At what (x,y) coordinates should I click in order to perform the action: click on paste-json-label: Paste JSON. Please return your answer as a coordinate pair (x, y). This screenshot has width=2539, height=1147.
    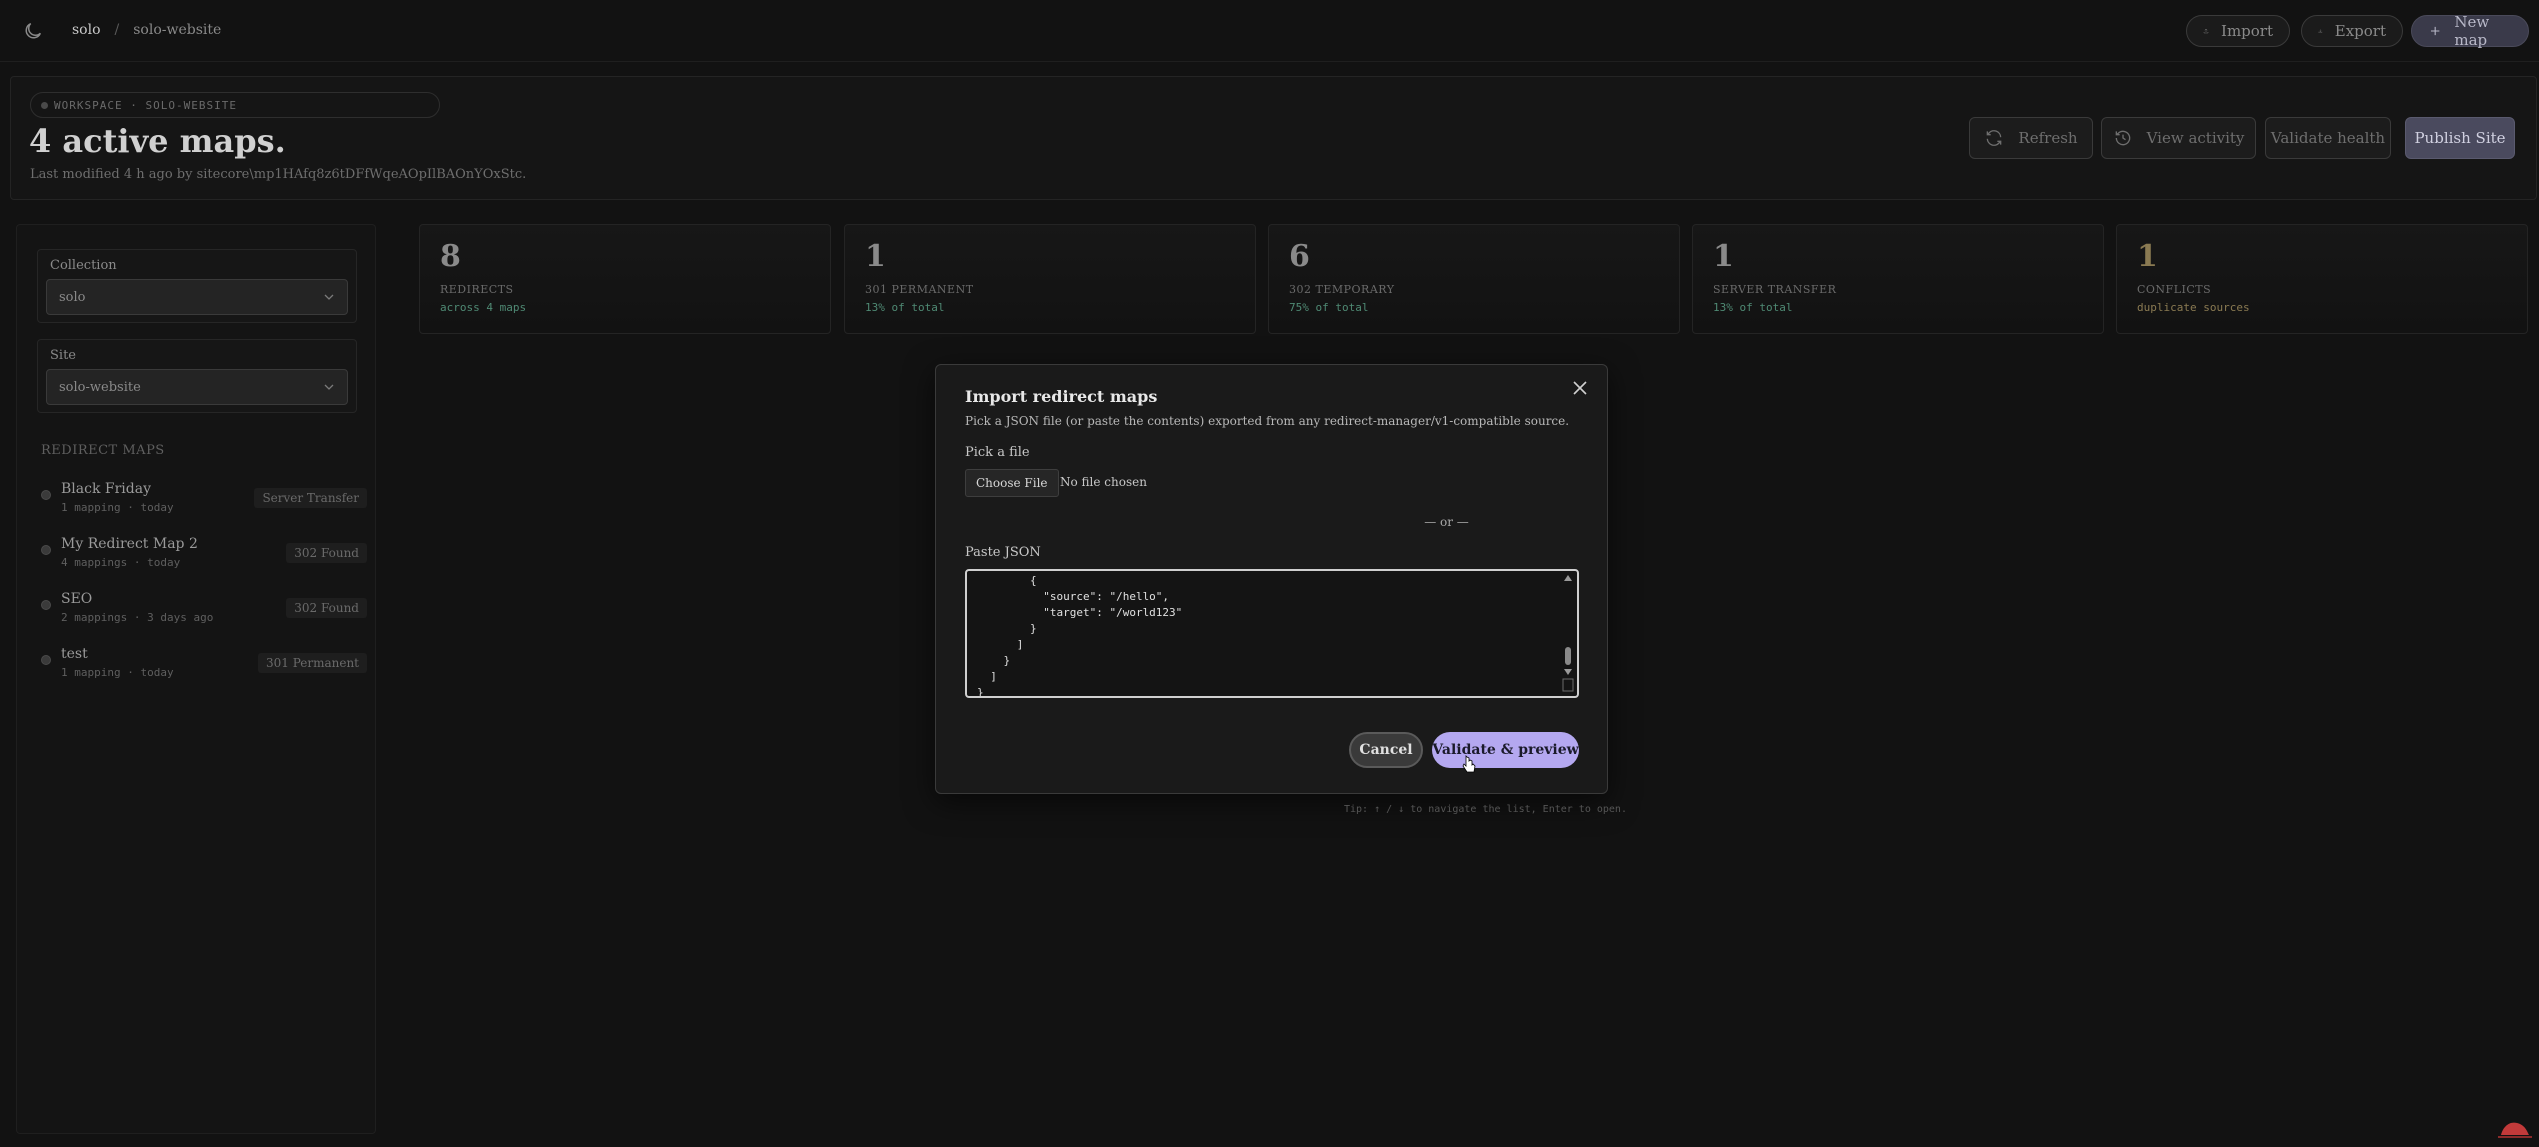
    Looking at the image, I should click on (1003, 552).